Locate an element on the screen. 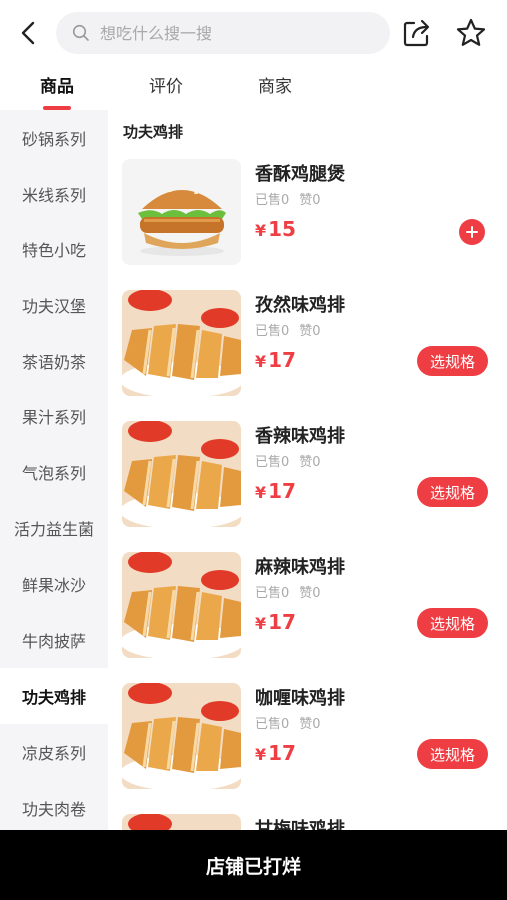 The width and height of the screenshot is (507, 900). product-name: 香酥鸡腿煲 is located at coordinates (300, 174).